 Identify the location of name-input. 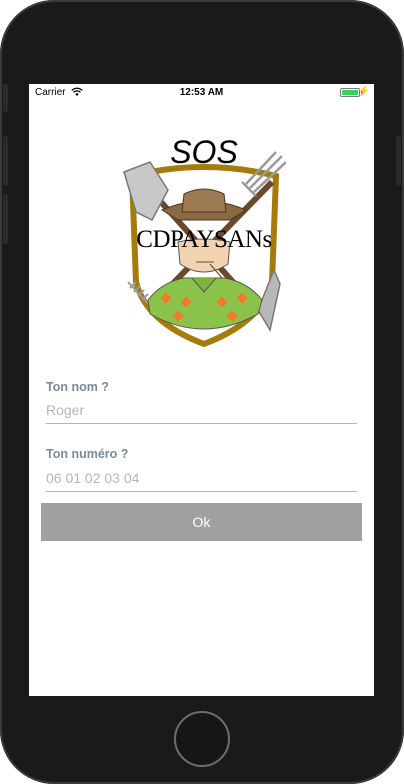
(201, 410).